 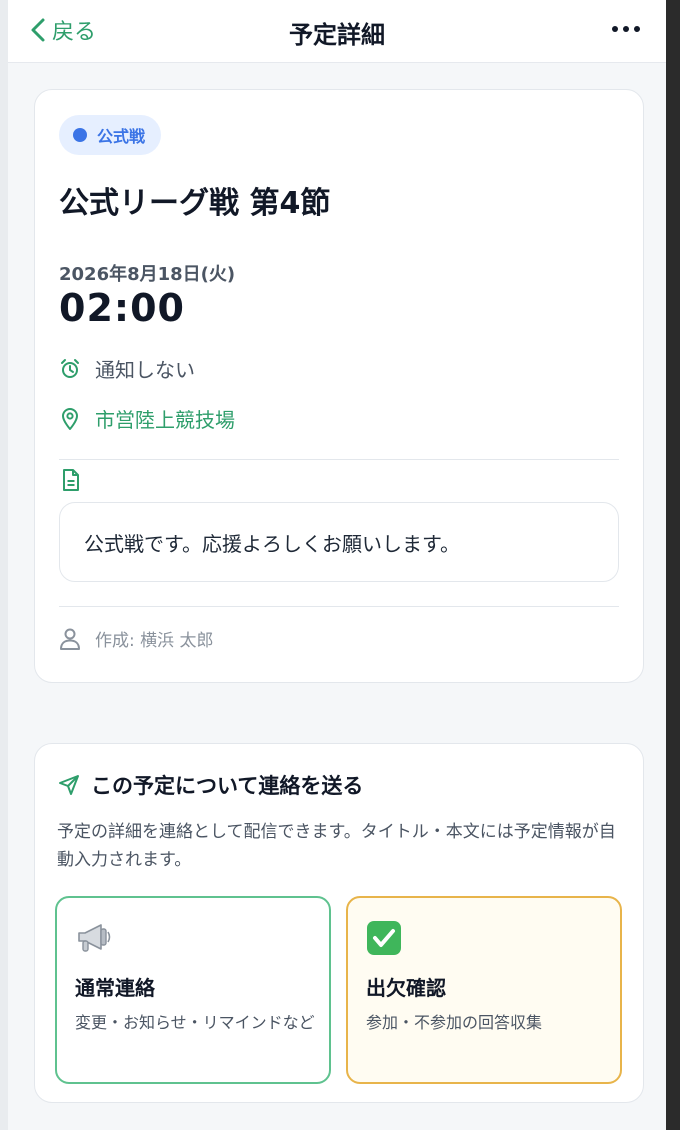 I want to click on location-link: 市営陸上競技場, so click(x=147, y=418).